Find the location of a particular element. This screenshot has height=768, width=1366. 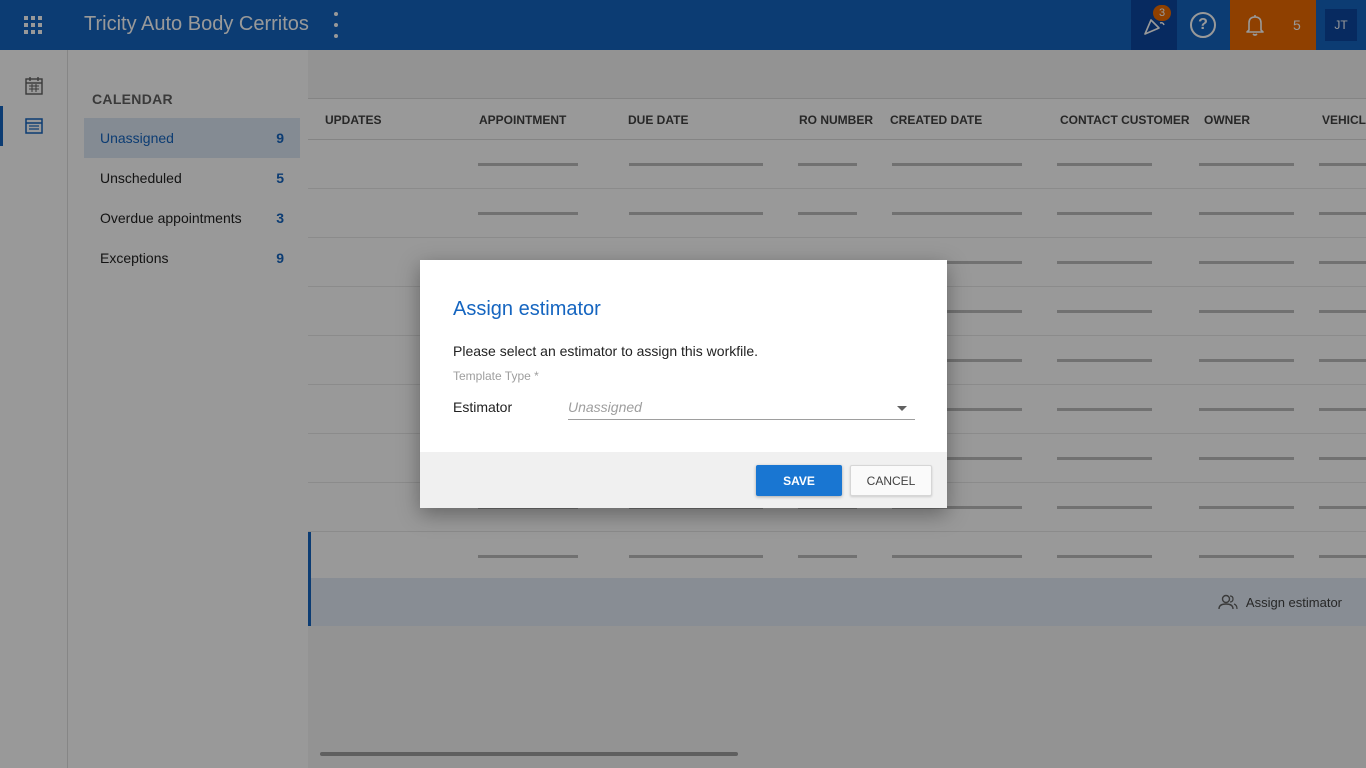

estimator-label: Estimator is located at coordinates (483, 407).